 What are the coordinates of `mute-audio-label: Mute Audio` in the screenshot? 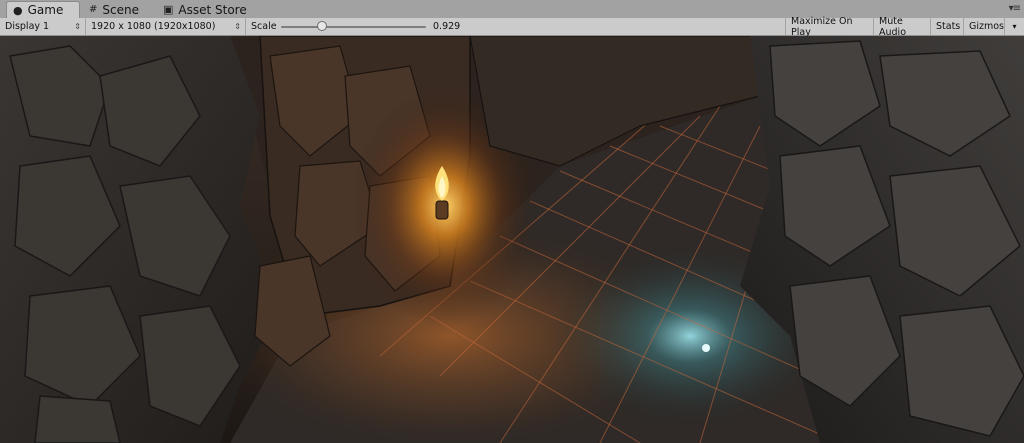 It's located at (893, 26).